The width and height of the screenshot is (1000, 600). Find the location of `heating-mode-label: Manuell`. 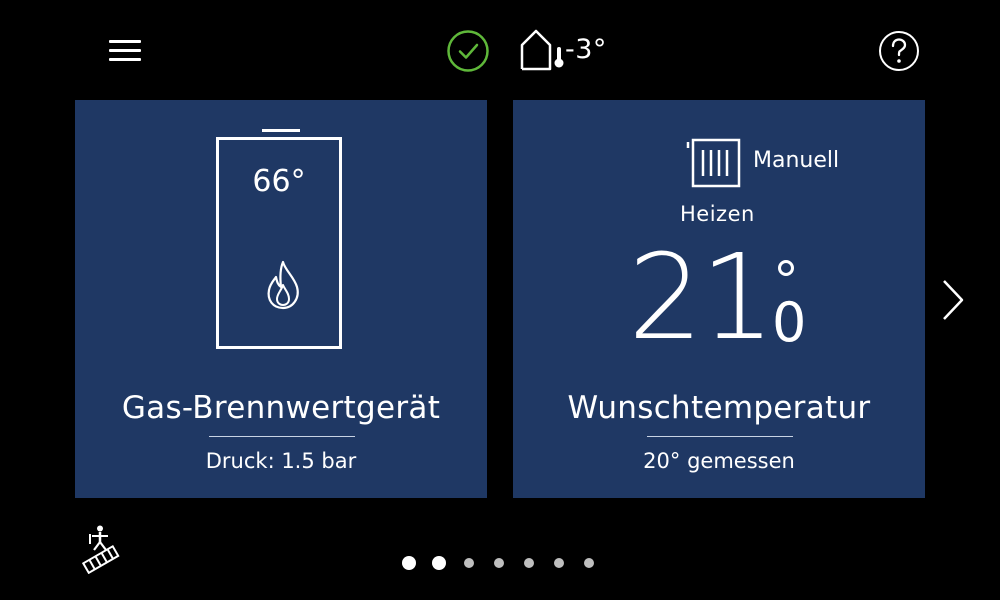

heating-mode-label: Manuell is located at coordinates (796, 160).